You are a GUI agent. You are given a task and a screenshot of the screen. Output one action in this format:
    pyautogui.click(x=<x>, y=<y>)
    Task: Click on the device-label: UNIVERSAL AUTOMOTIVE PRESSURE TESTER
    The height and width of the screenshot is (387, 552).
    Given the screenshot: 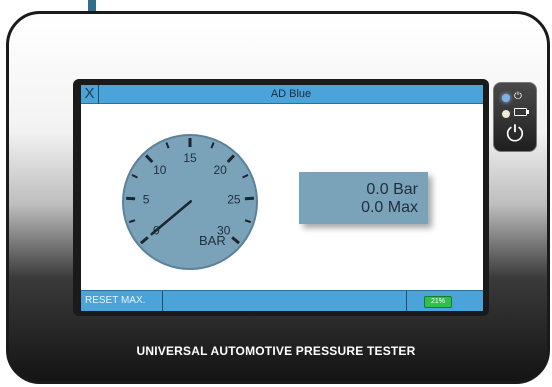 What is the action you would take?
    pyautogui.click(x=276, y=351)
    